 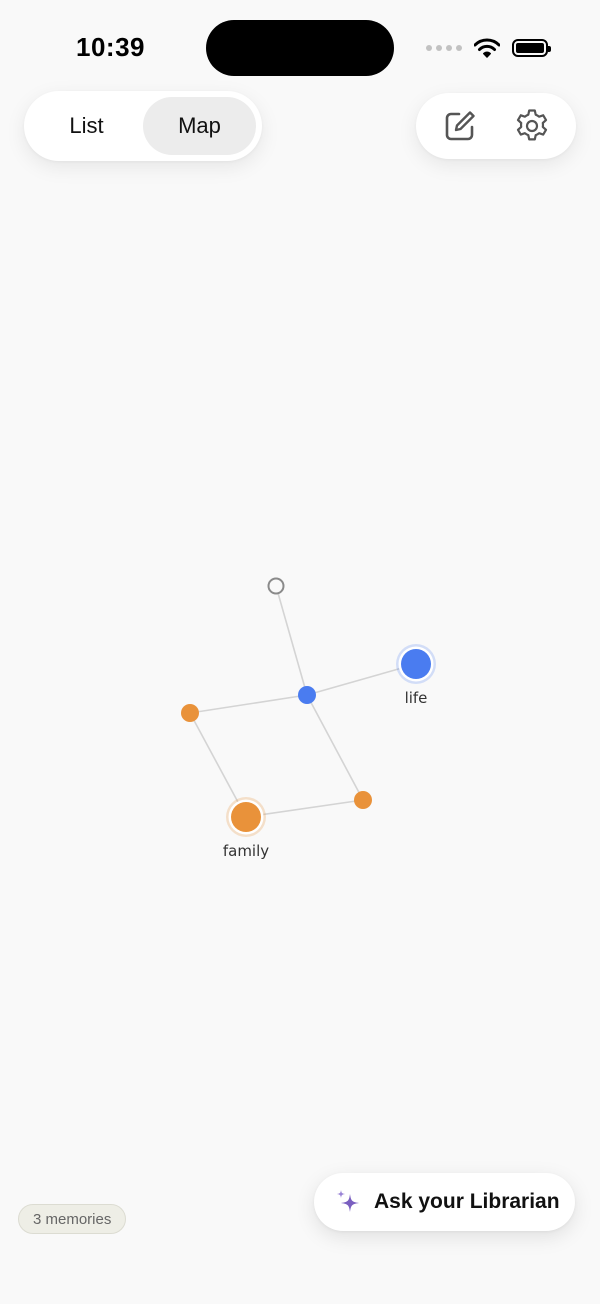 I want to click on ask-librarian-button: Ask your Librarian, so click(x=444, y=1202).